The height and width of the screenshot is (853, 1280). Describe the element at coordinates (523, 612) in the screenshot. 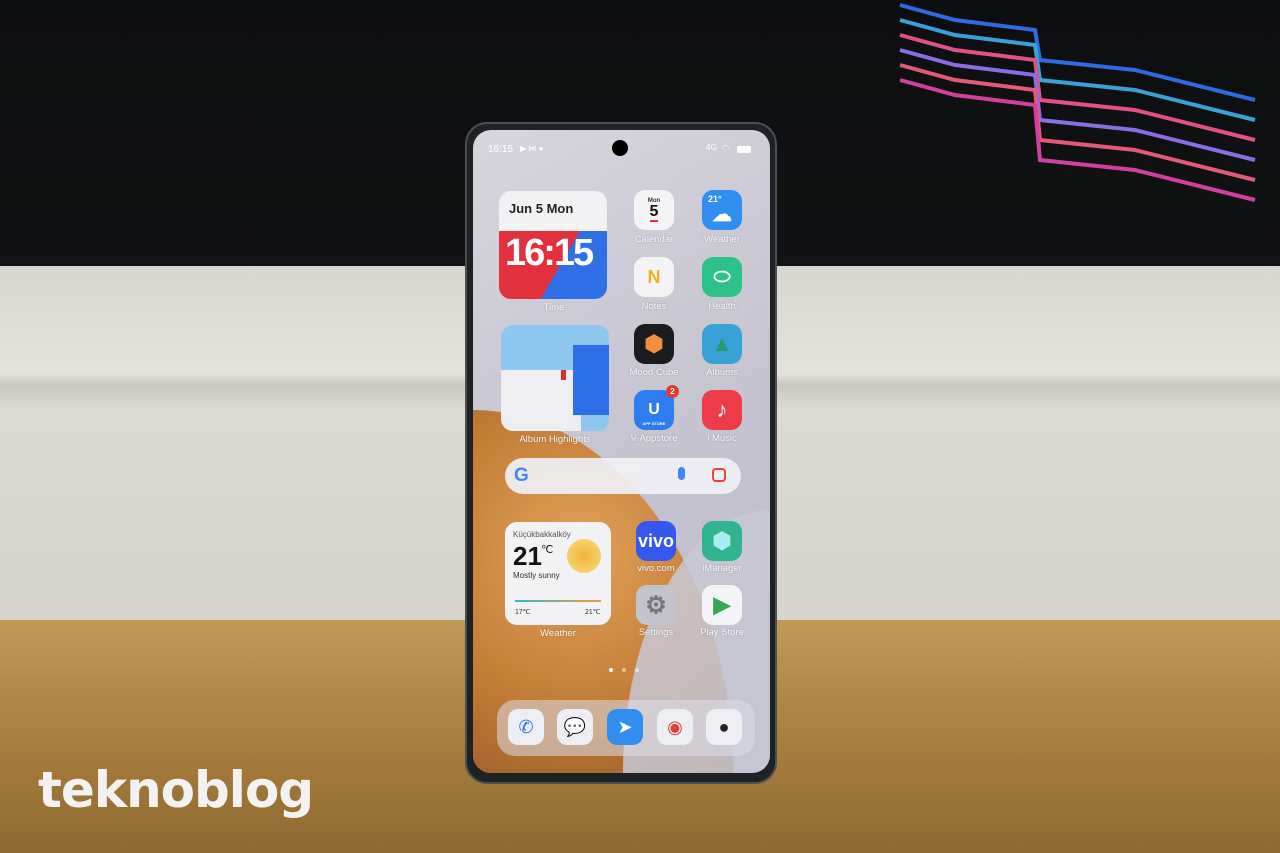

I see `weather-low: 17℃` at that location.